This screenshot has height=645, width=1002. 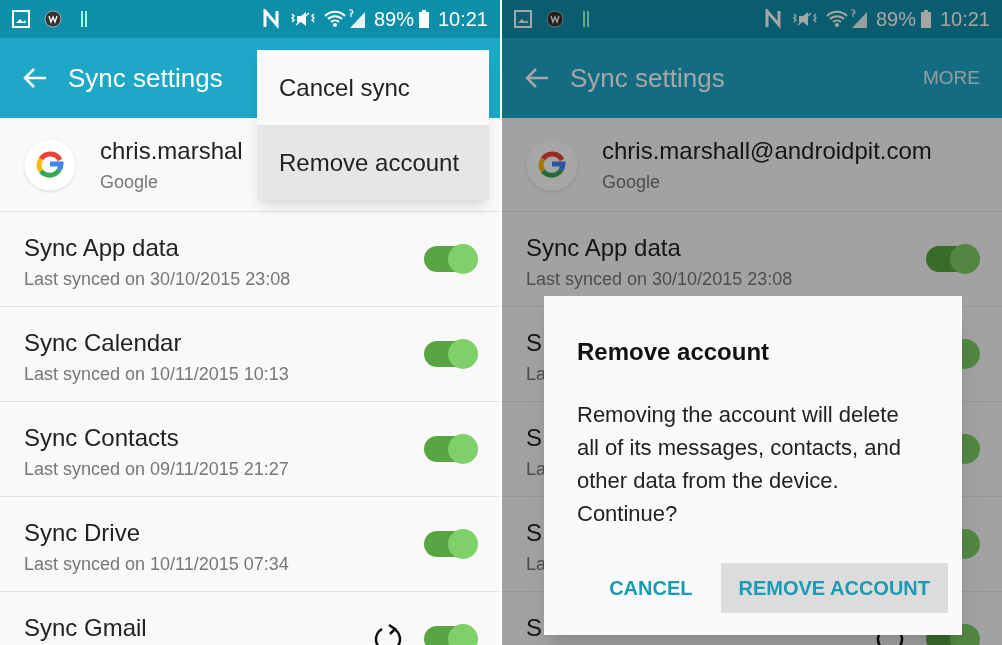 I want to click on account-email: chris.marshal, so click(x=171, y=151).